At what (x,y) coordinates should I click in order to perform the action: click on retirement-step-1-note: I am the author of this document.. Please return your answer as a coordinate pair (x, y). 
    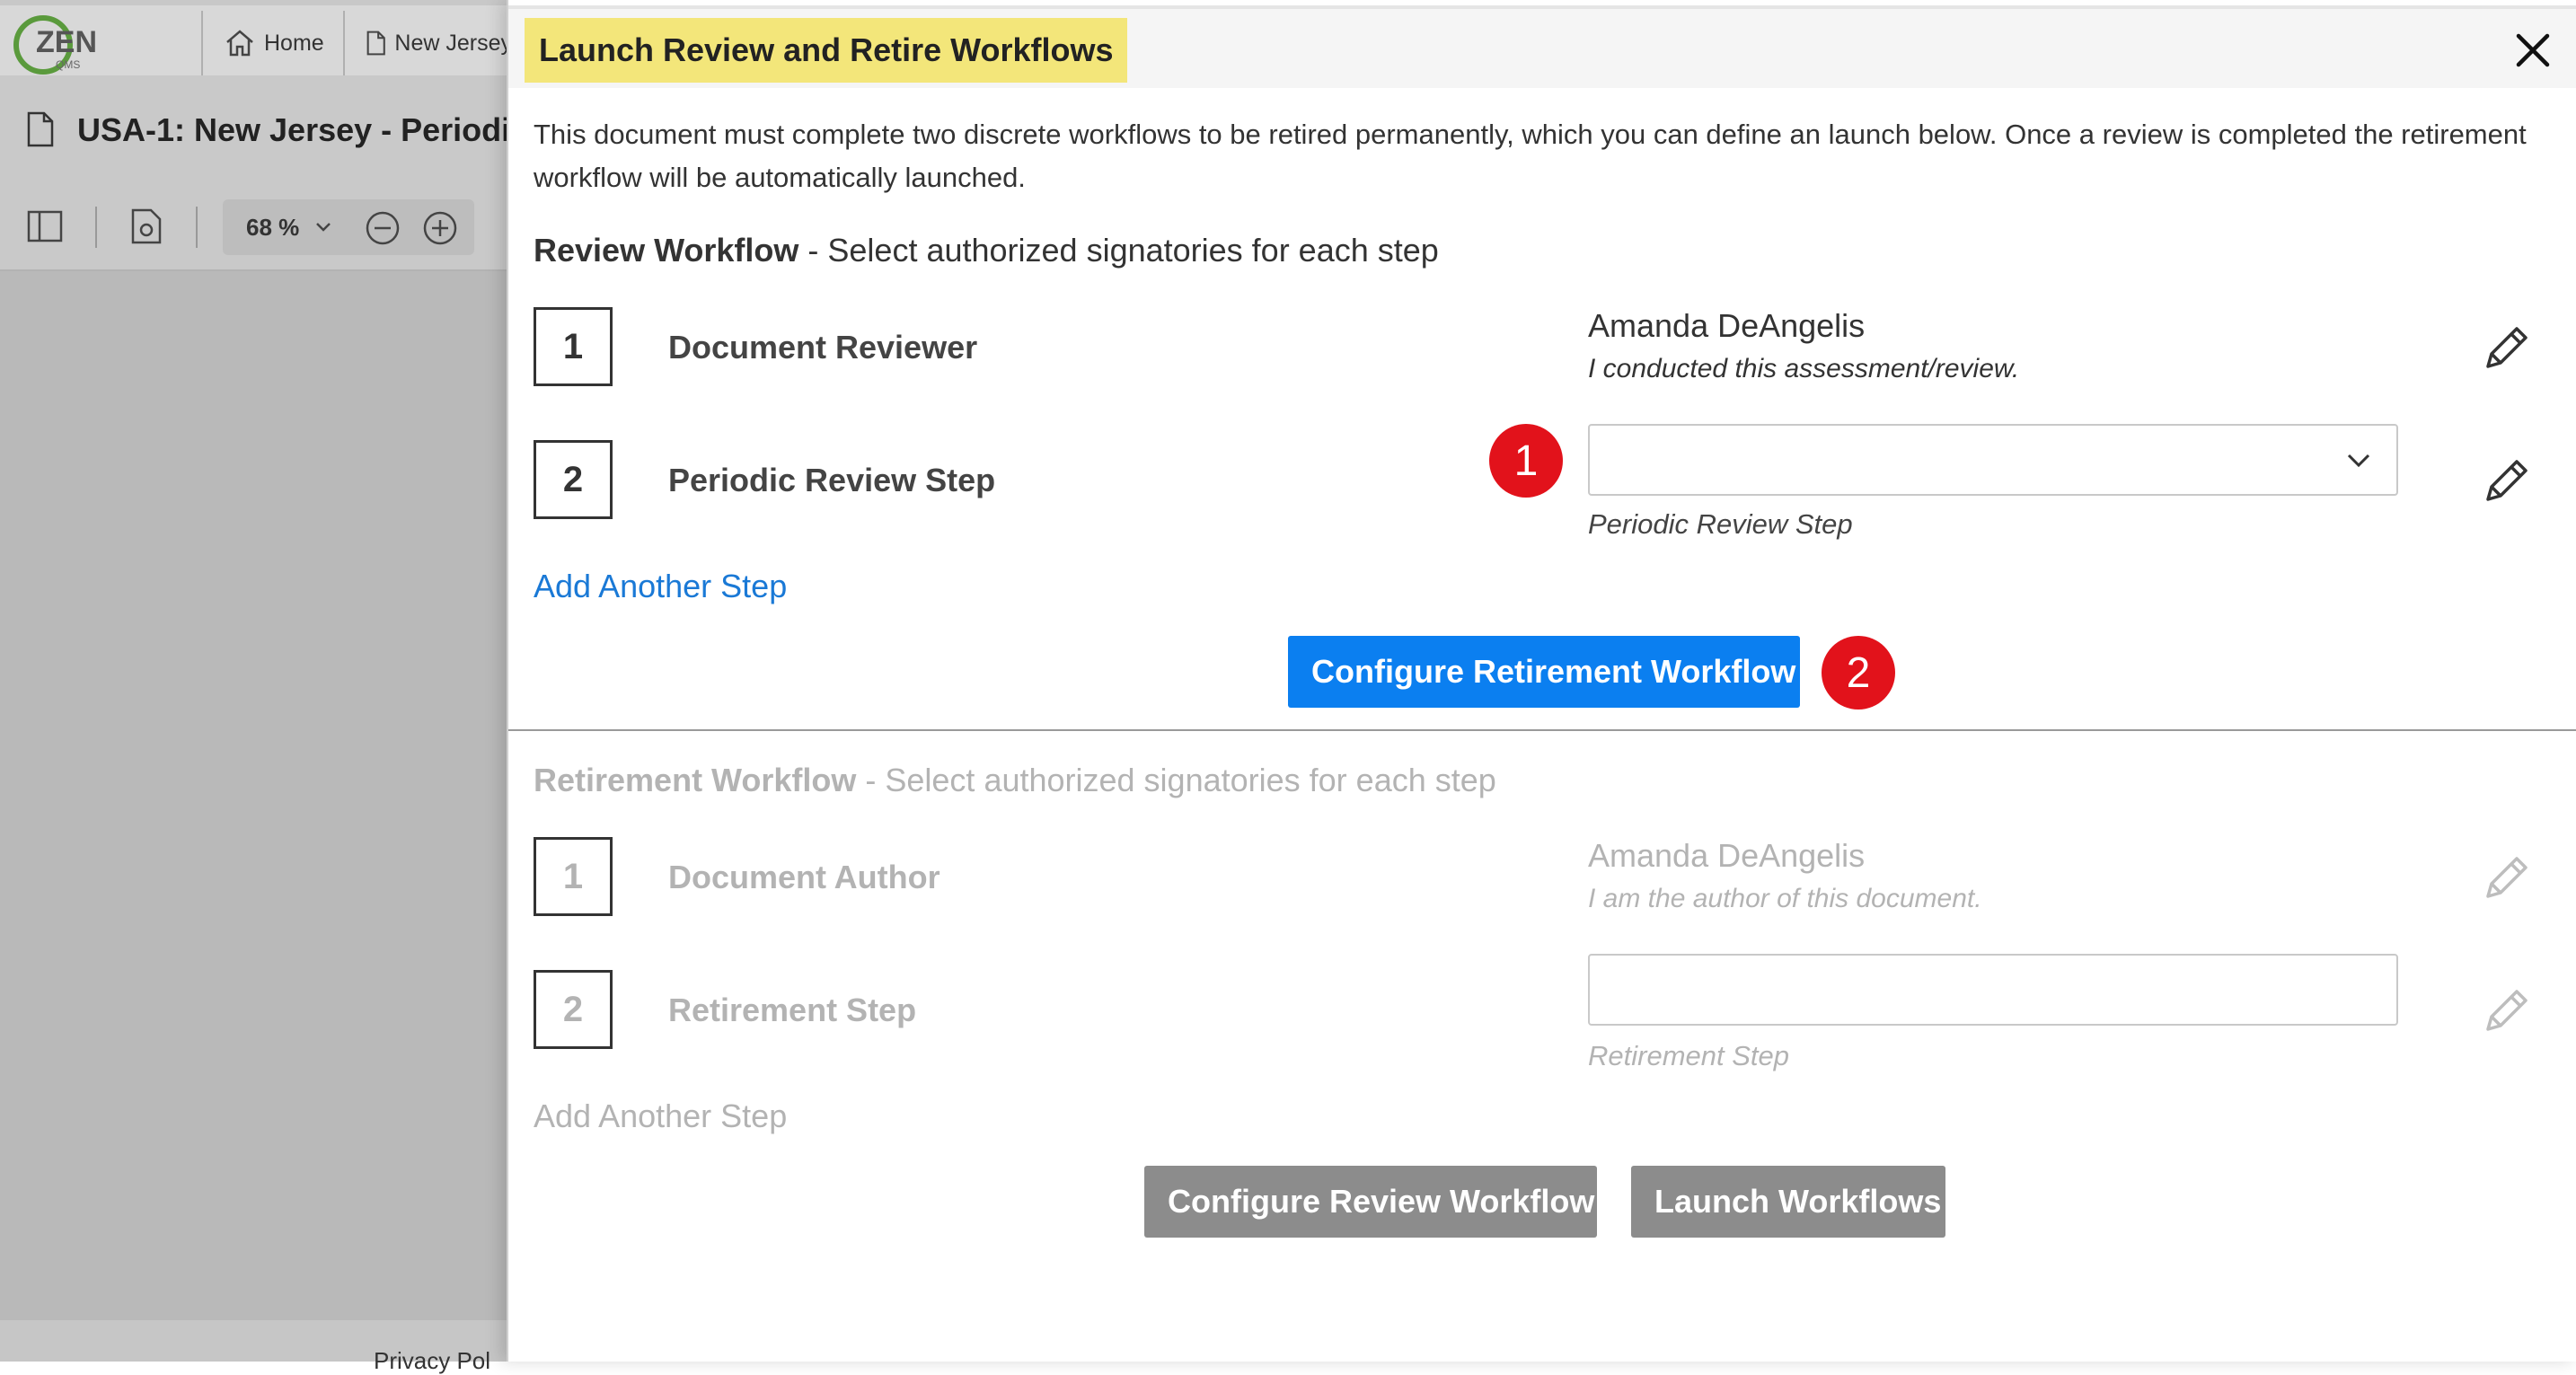
    Looking at the image, I should click on (1785, 898).